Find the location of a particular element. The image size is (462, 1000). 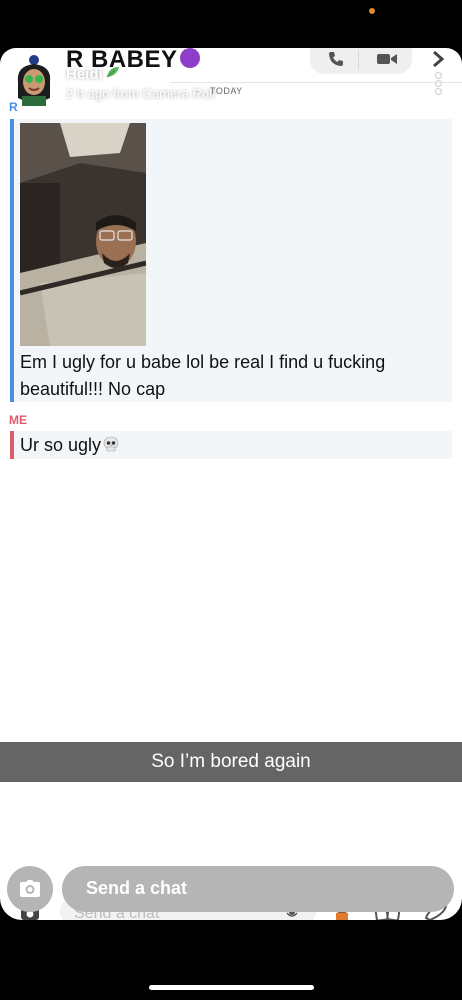

phone-icon is located at coordinates (336, 59).